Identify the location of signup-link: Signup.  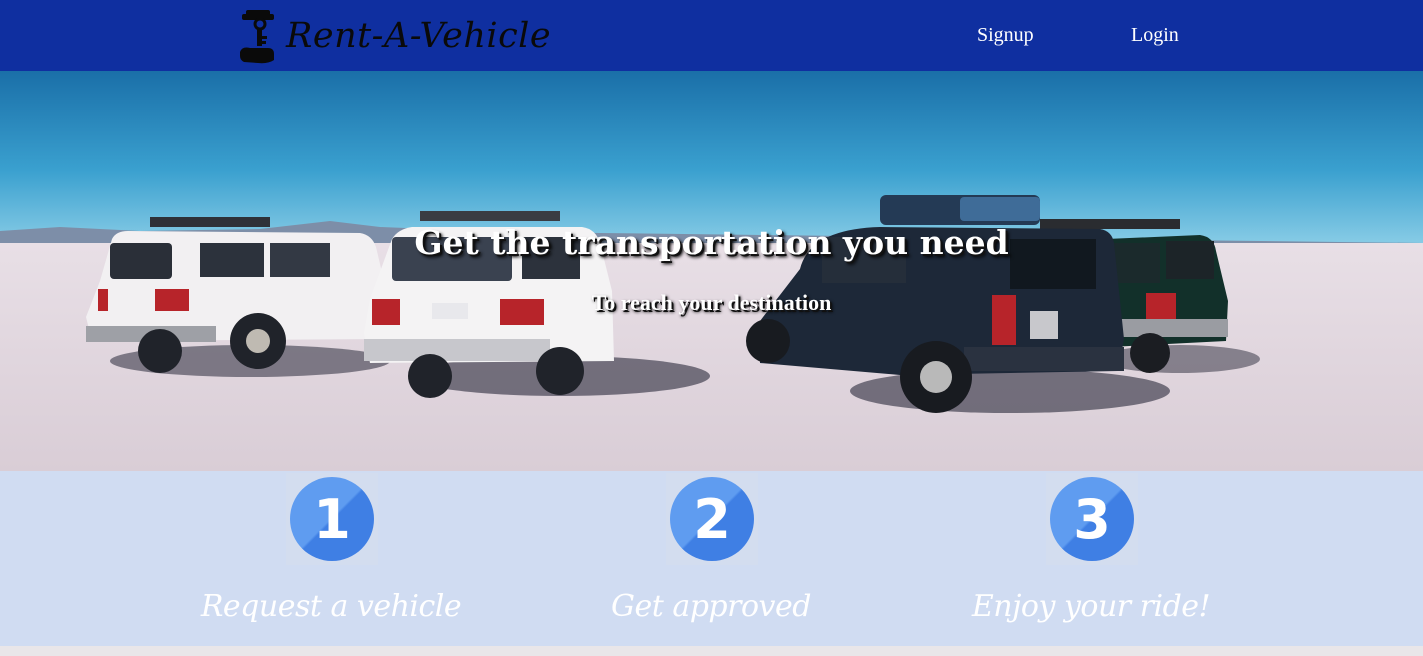
(1005, 35).